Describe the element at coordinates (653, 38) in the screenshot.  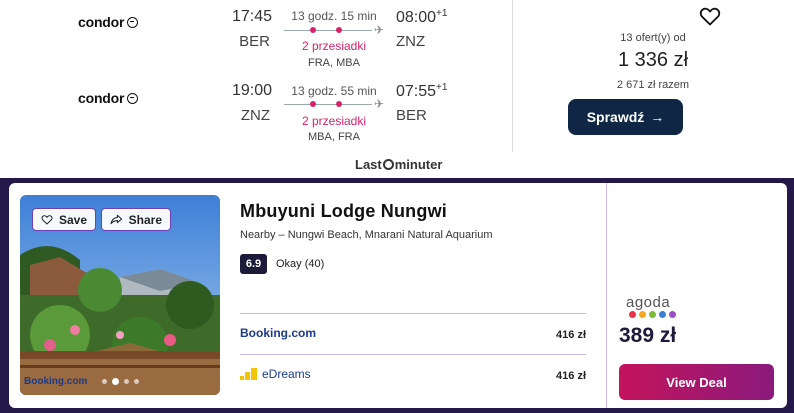
I see `offers-count: 13 ofert(y) od` at that location.